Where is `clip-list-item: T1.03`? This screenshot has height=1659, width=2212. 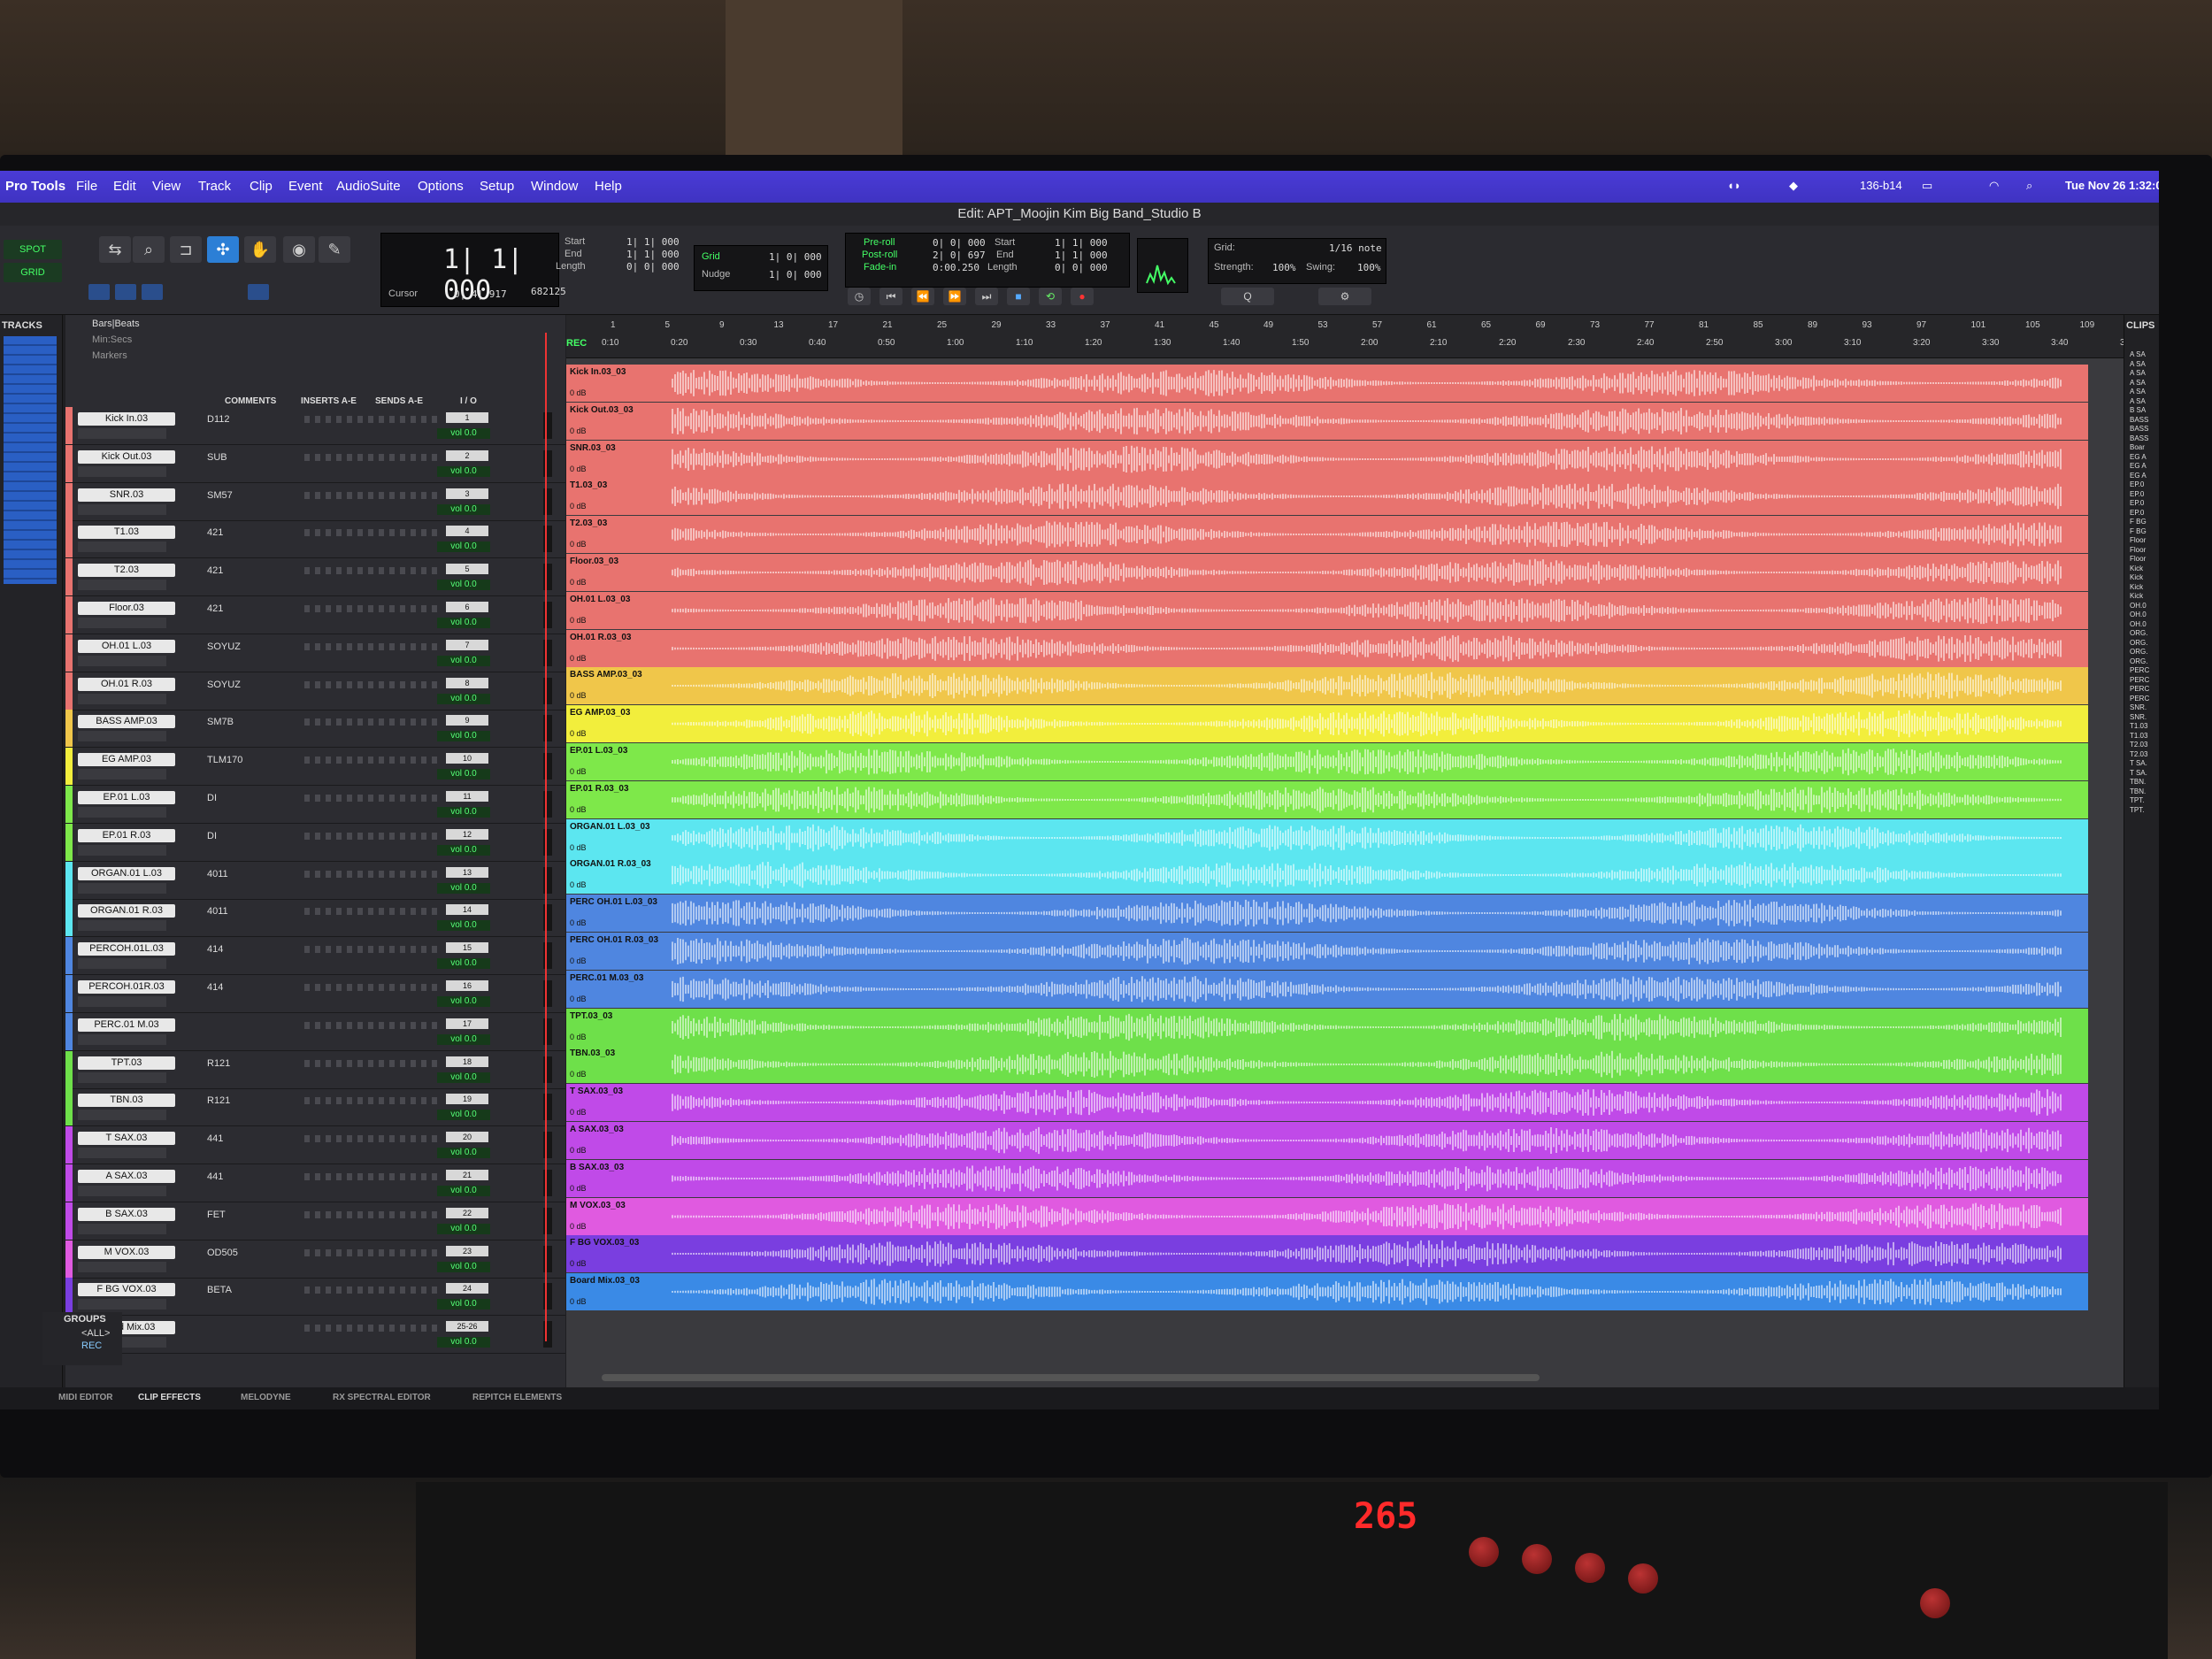
clip-list-item: T1.03 is located at coordinates (2138, 726).